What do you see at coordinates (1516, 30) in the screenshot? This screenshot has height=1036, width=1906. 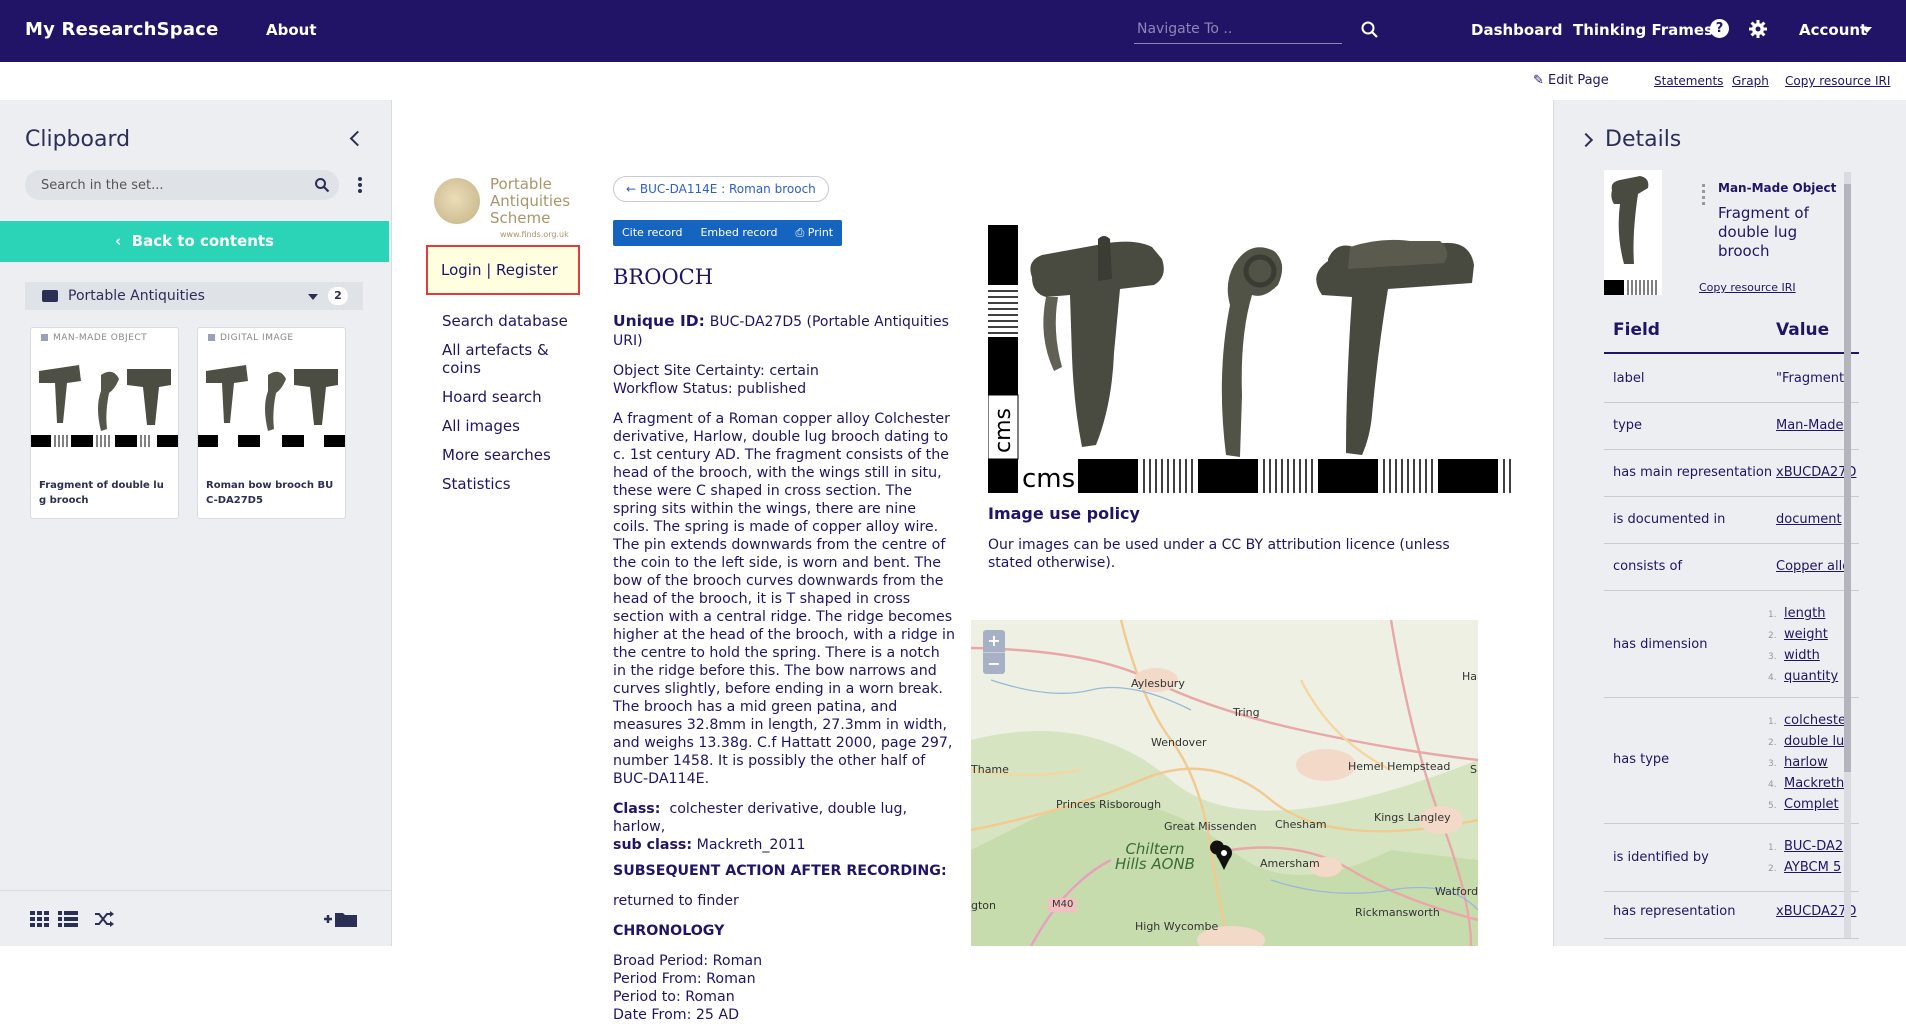 I see `dashboard-link: Dashboard` at bounding box center [1516, 30].